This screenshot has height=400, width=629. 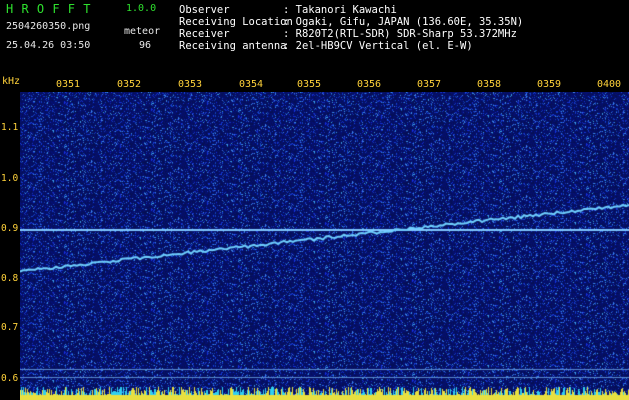 What do you see at coordinates (10, 246) in the screenshot?
I see `frequency-axis: 1.1 1.0 0.9 0.8 0.7 0.6` at bounding box center [10, 246].